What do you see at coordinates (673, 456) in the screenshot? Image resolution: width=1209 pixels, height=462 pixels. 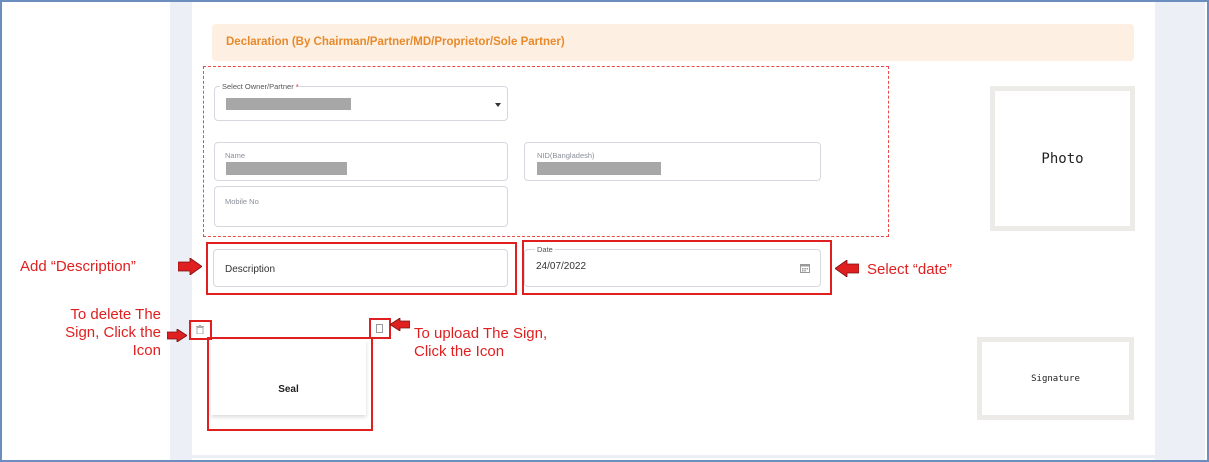 I see `page-bottom-edge` at bounding box center [673, 456].